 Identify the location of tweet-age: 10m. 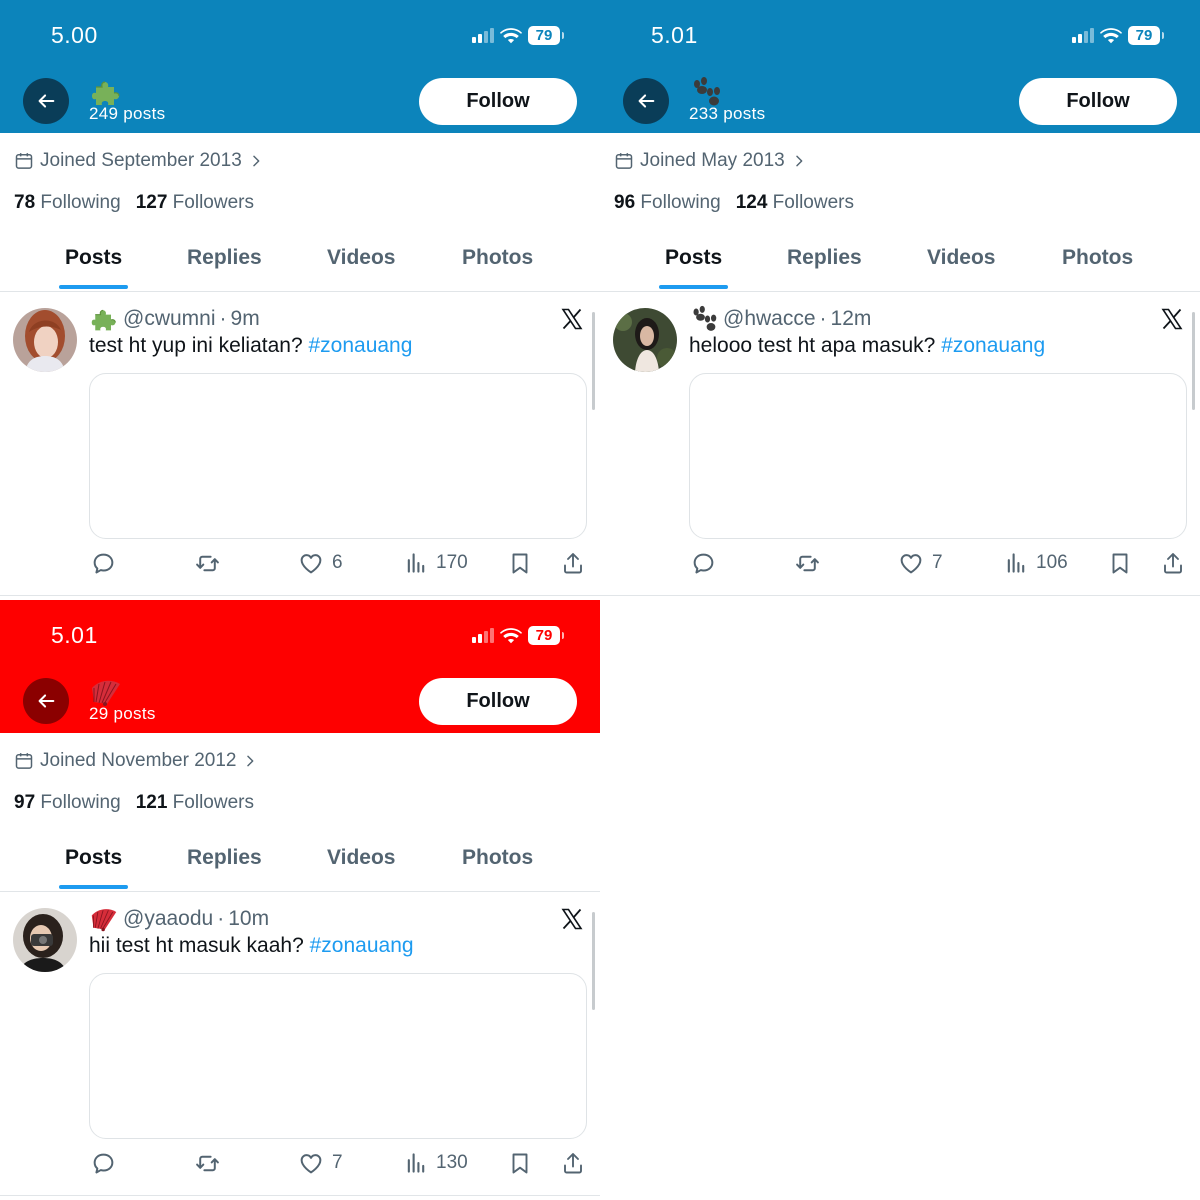
(249, 918).